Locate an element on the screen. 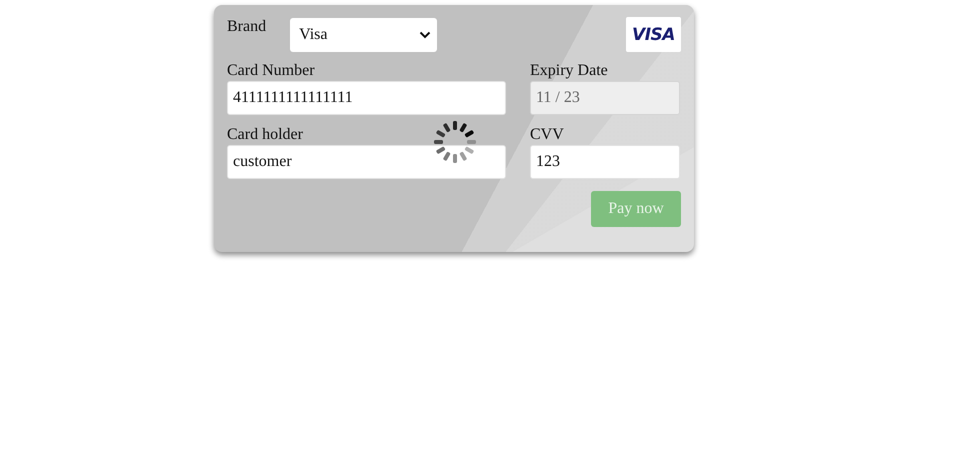 Image resolution: width=968 pixels, height=460 pixels. brand-label: Brand is located at coordinates (246, 27).